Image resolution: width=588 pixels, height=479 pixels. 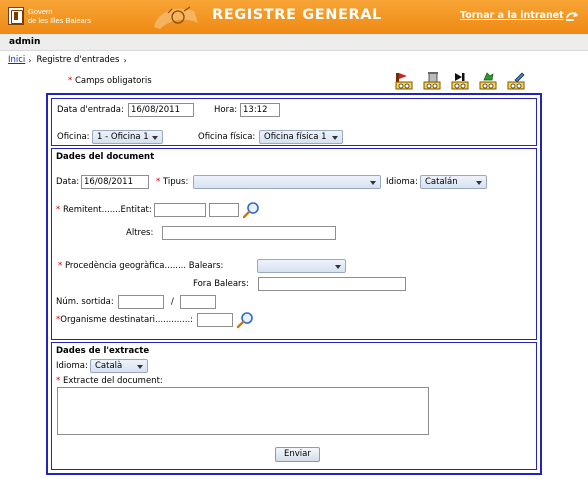 I want to click on outside-balears-label: Fora Balears:, so click(x=221, y=284).